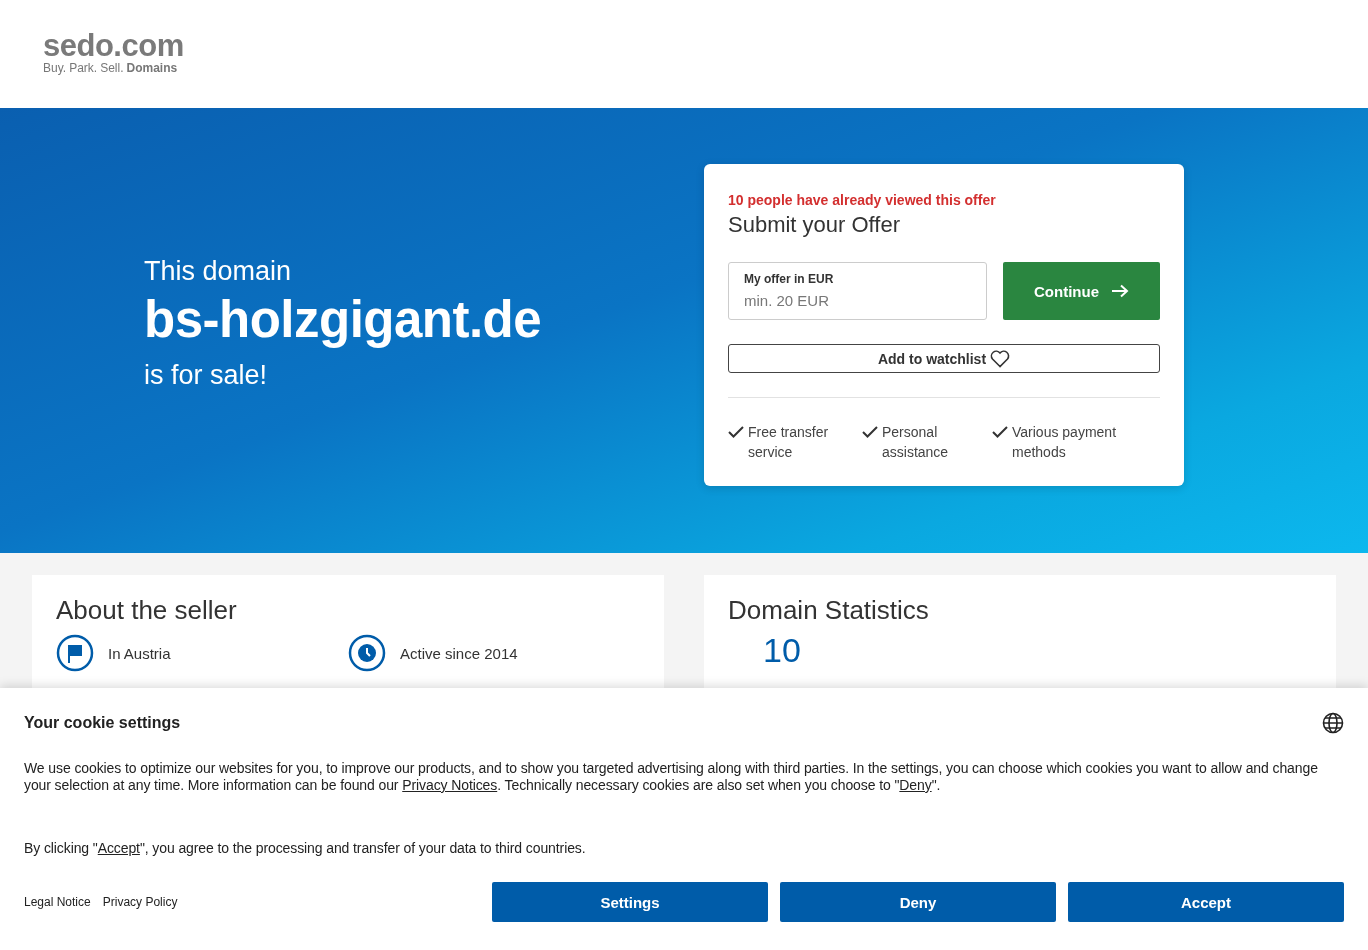 The width and height of the screenshot is (1368, 950). Describe the element at coordinates (102, 723) in the screenshot. I see `cookie-title: Your cookie settings` at that location.